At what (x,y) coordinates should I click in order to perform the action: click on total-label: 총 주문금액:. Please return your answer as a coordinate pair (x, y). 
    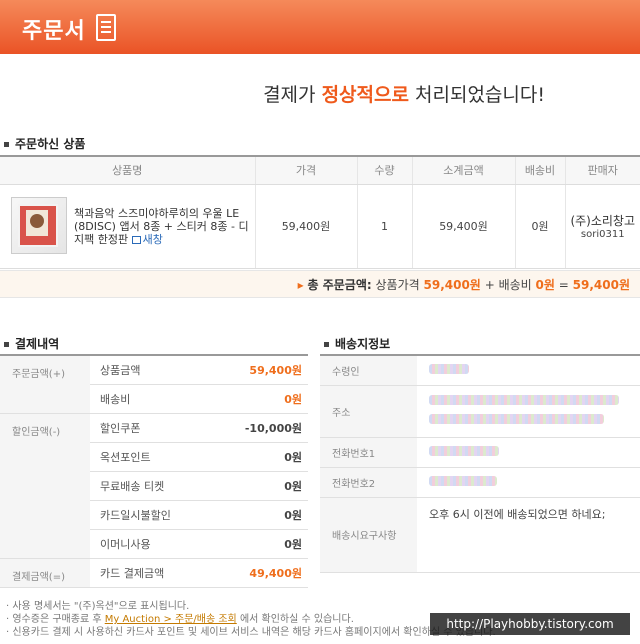
    Looking at the image, I should click on (339, 285).